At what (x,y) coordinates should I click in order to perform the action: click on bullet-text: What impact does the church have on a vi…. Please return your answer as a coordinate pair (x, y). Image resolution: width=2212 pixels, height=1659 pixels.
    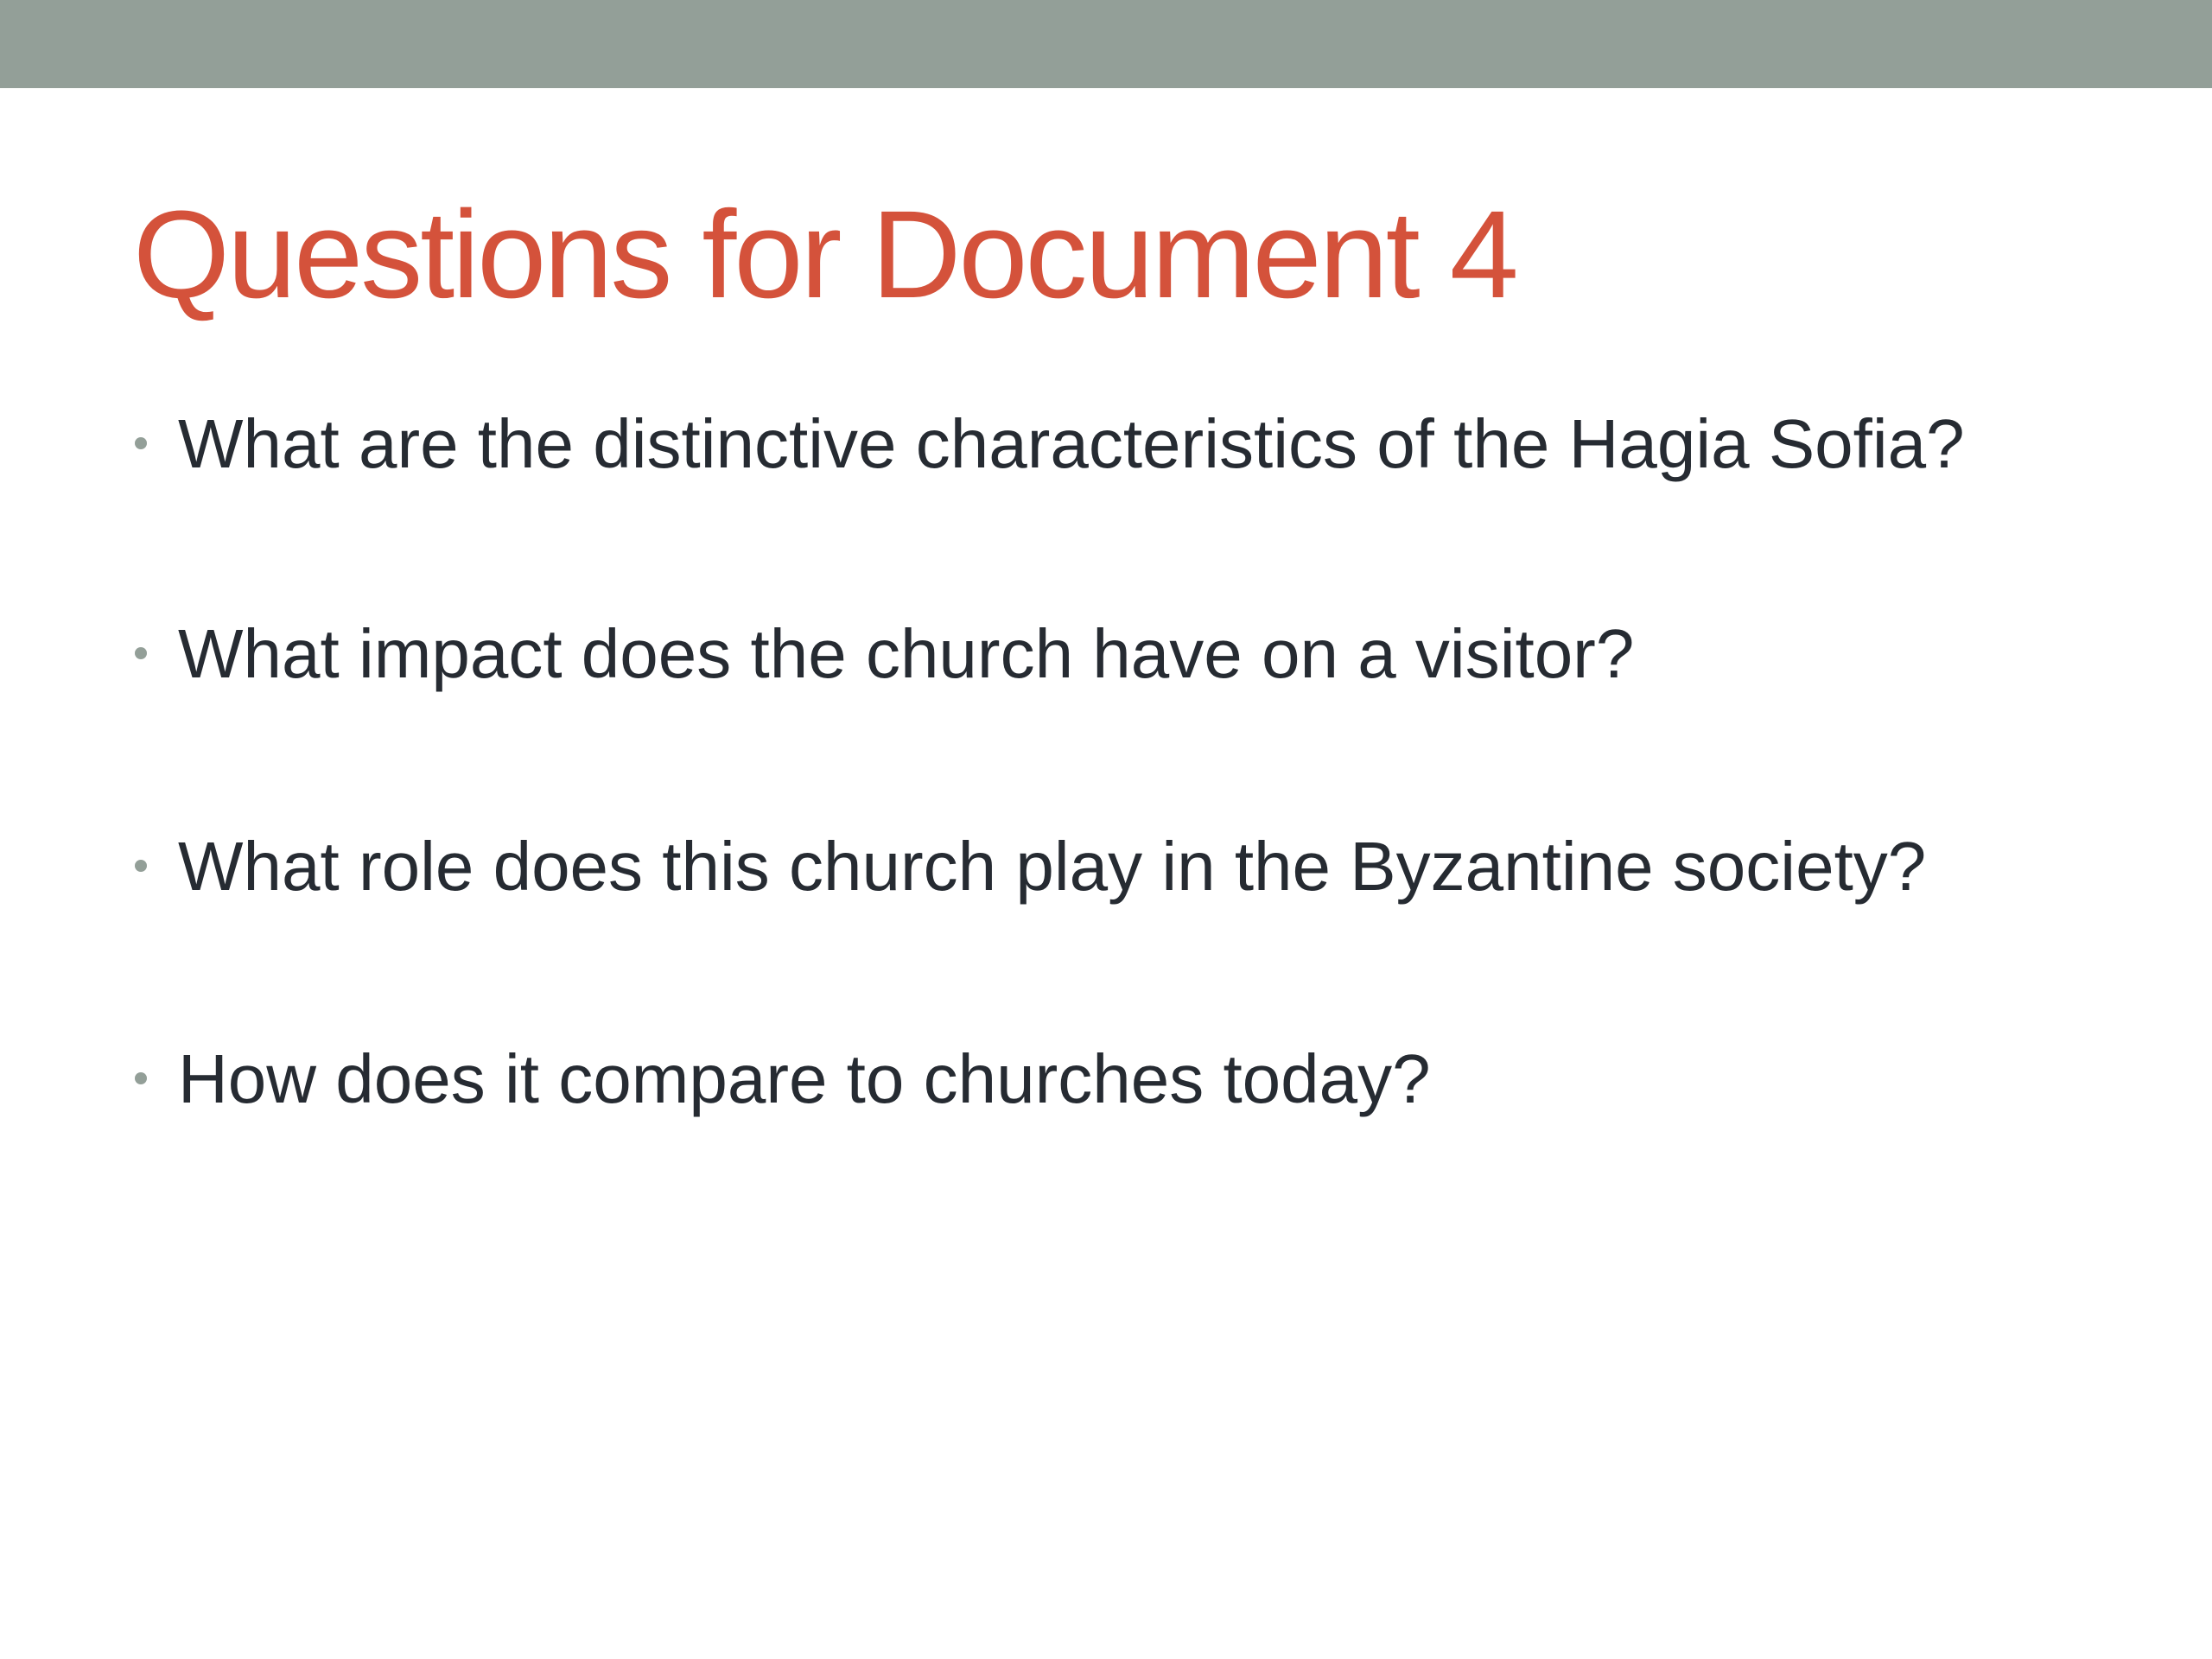
    Looking at the image, I should click on (906, 653).